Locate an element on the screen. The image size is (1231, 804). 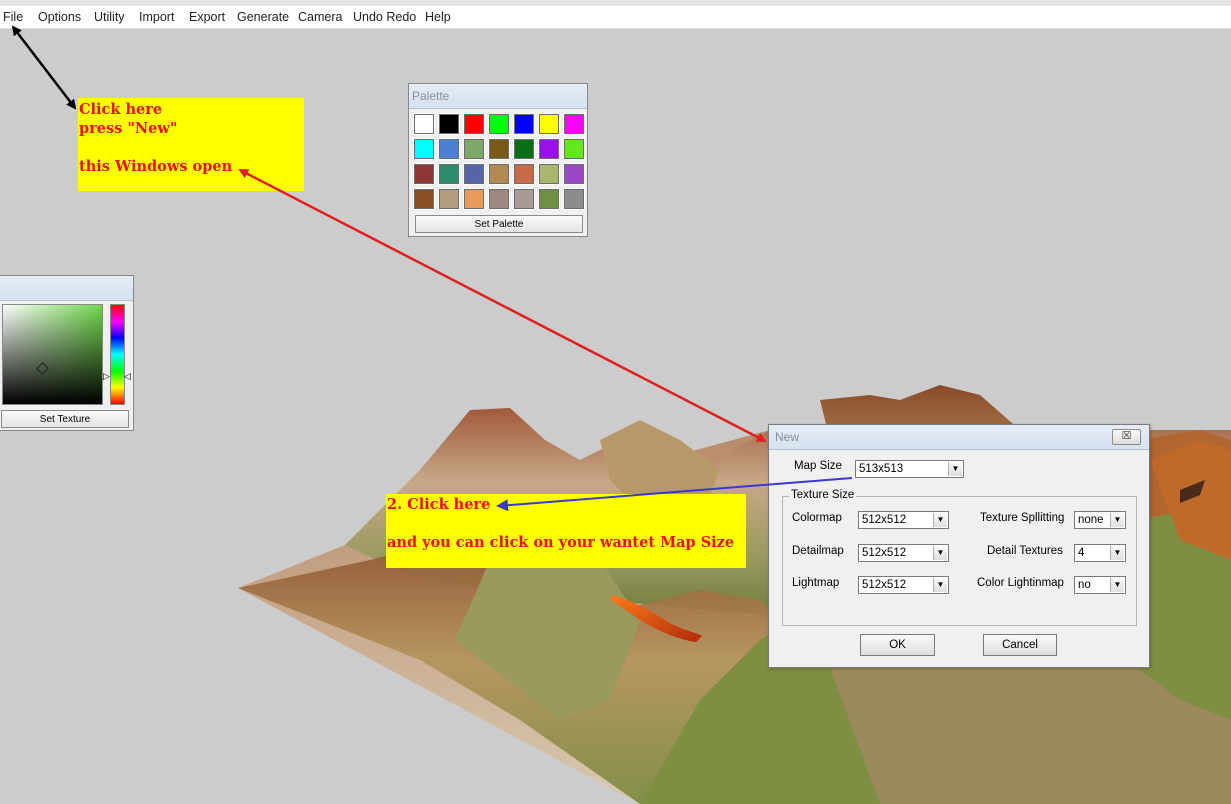
detailmap-select: 512x512 ▼ is located at coordinates (903, 553).